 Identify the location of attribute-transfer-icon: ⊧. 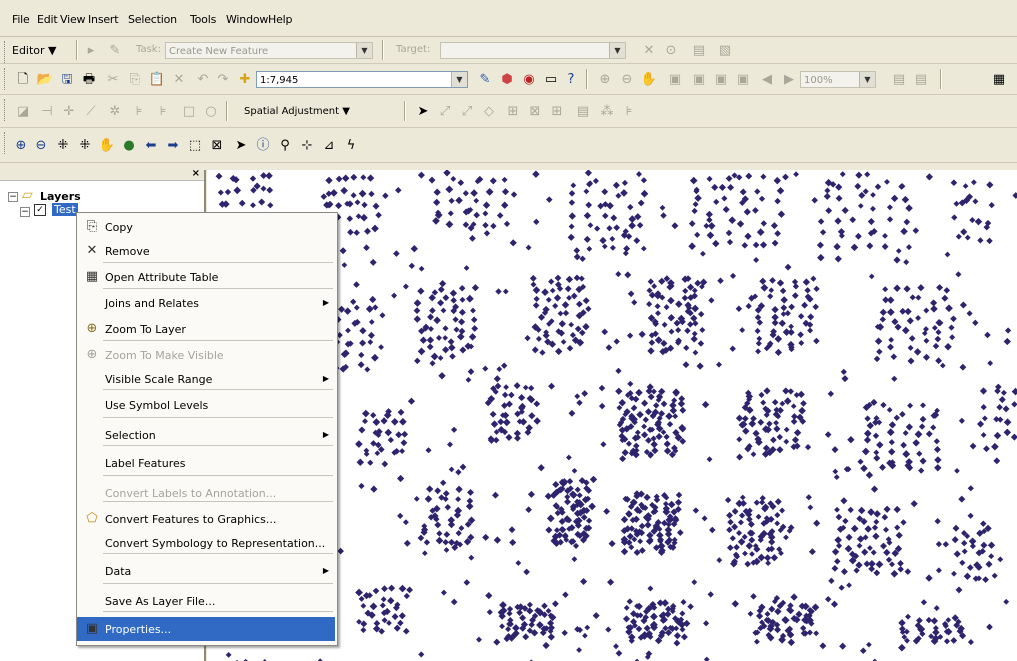
(629, 111).